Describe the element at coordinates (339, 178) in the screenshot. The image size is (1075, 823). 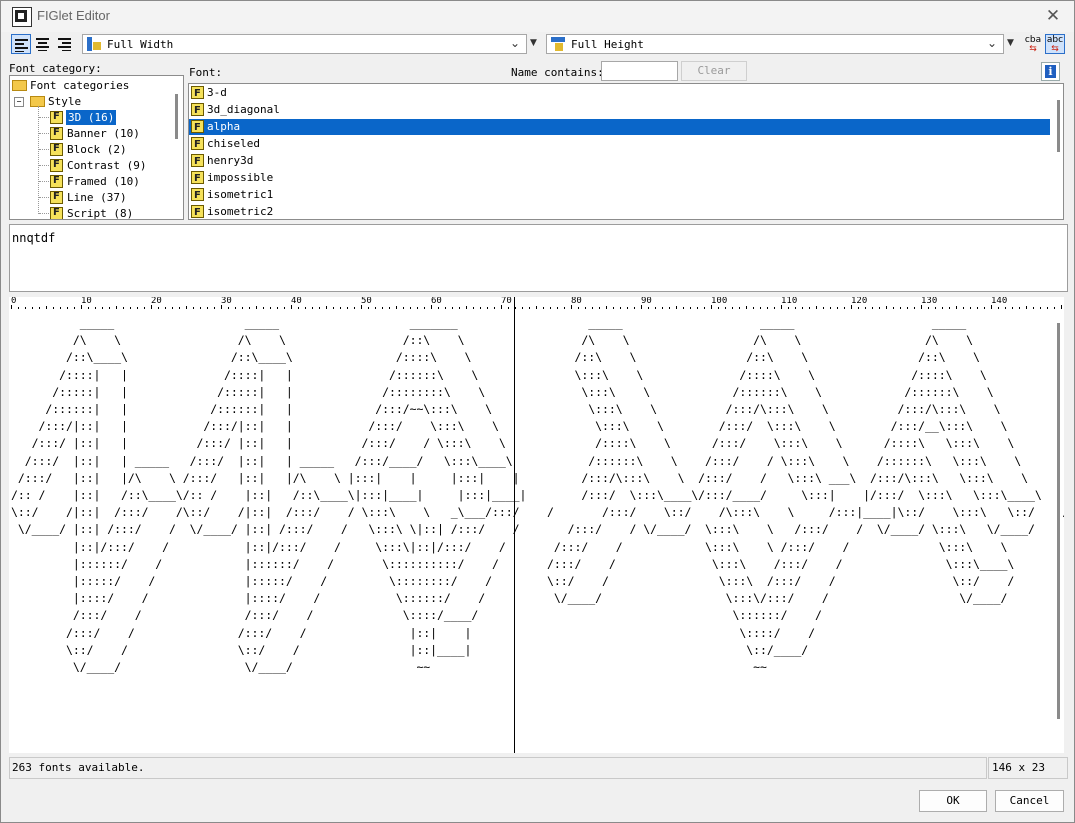
I see `font-list-item: Fimpossible` at that location.